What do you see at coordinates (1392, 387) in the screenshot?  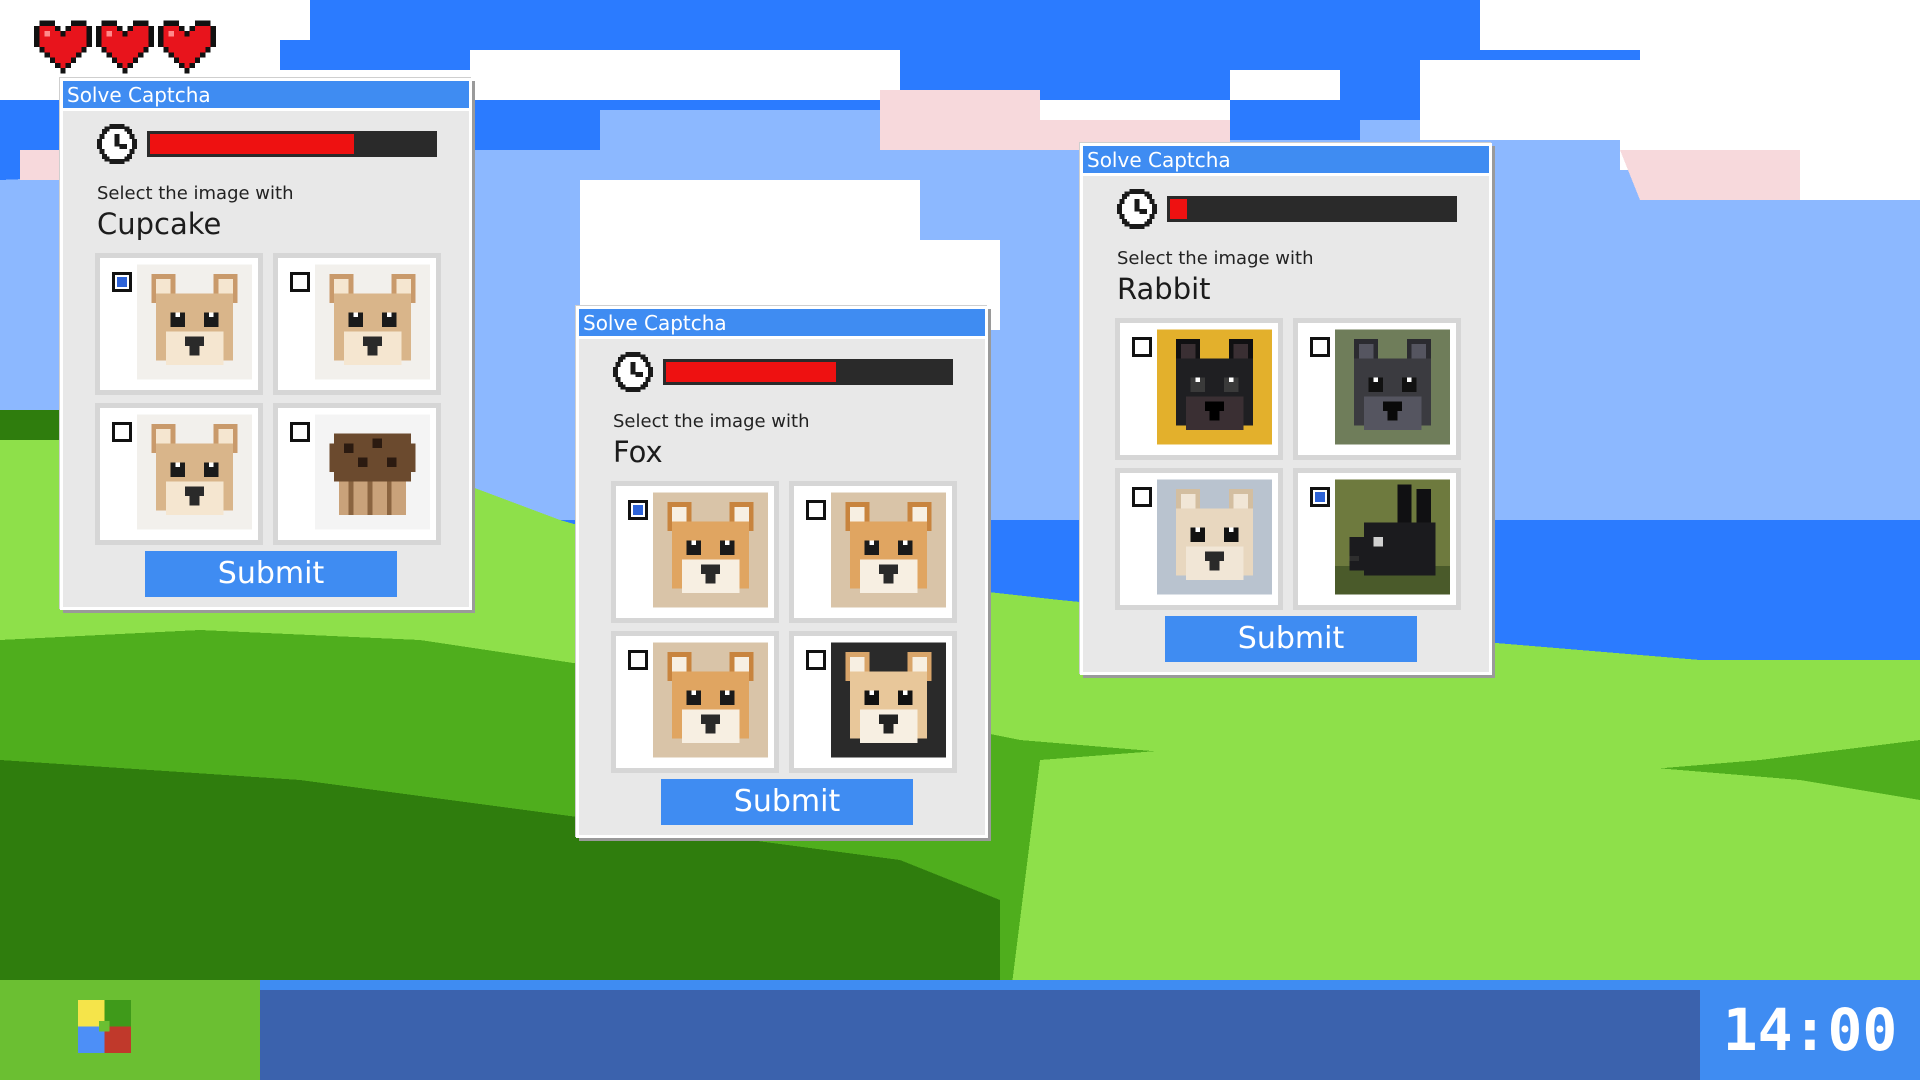 I see `french-bulldog-gray-photo` at bounding box center [1392, 387].